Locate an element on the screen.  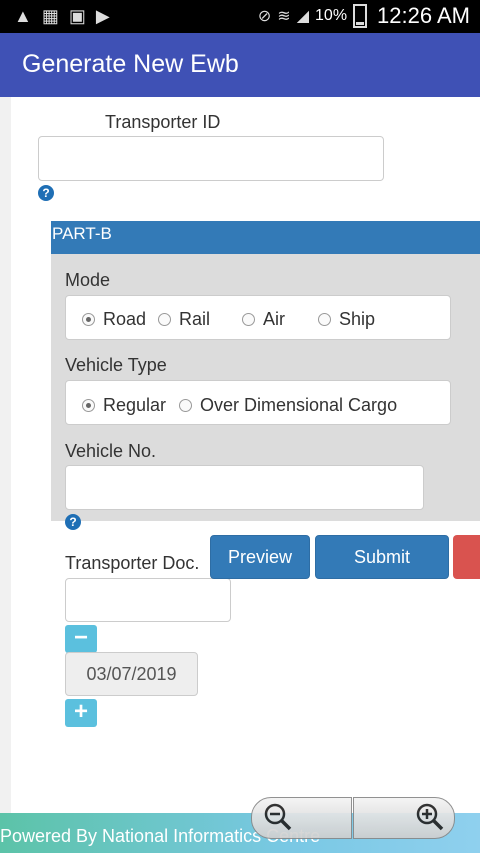
radio-air-label: Air is located at coordinates (274, 319).